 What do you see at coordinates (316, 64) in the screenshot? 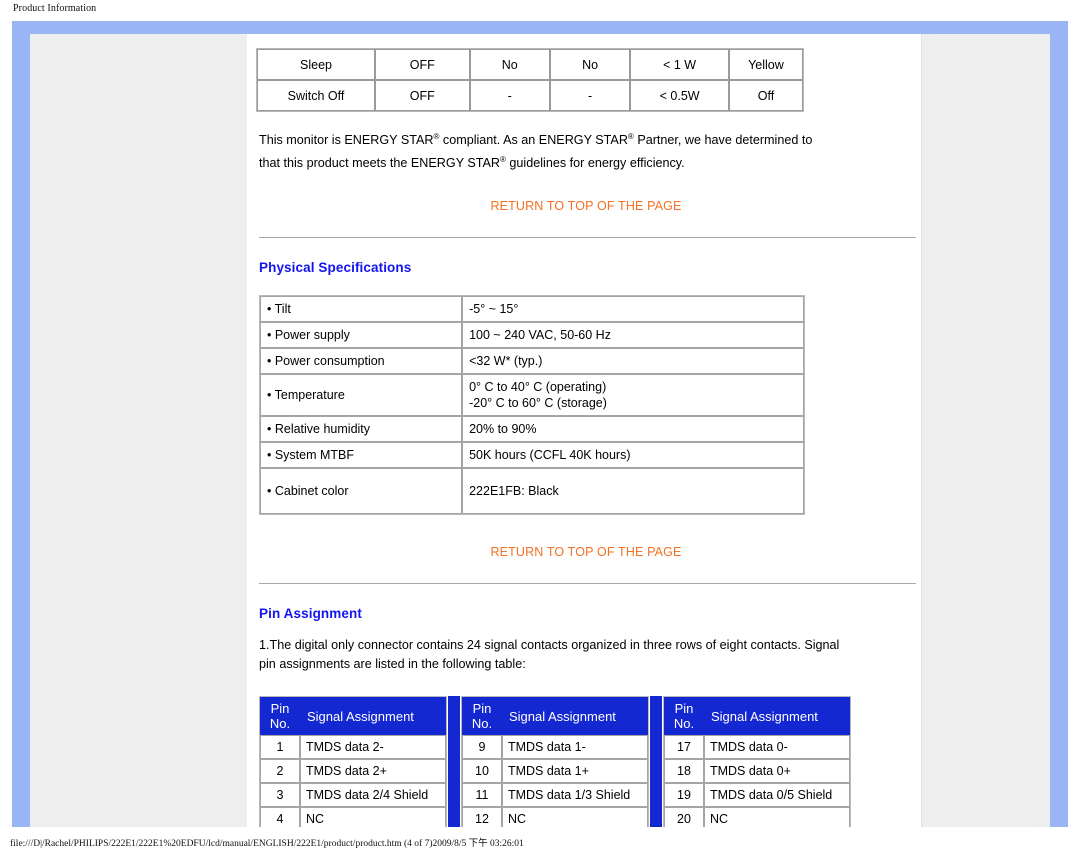
I see `power-mode-cell: Sleep` at bounding box center [316, 64].